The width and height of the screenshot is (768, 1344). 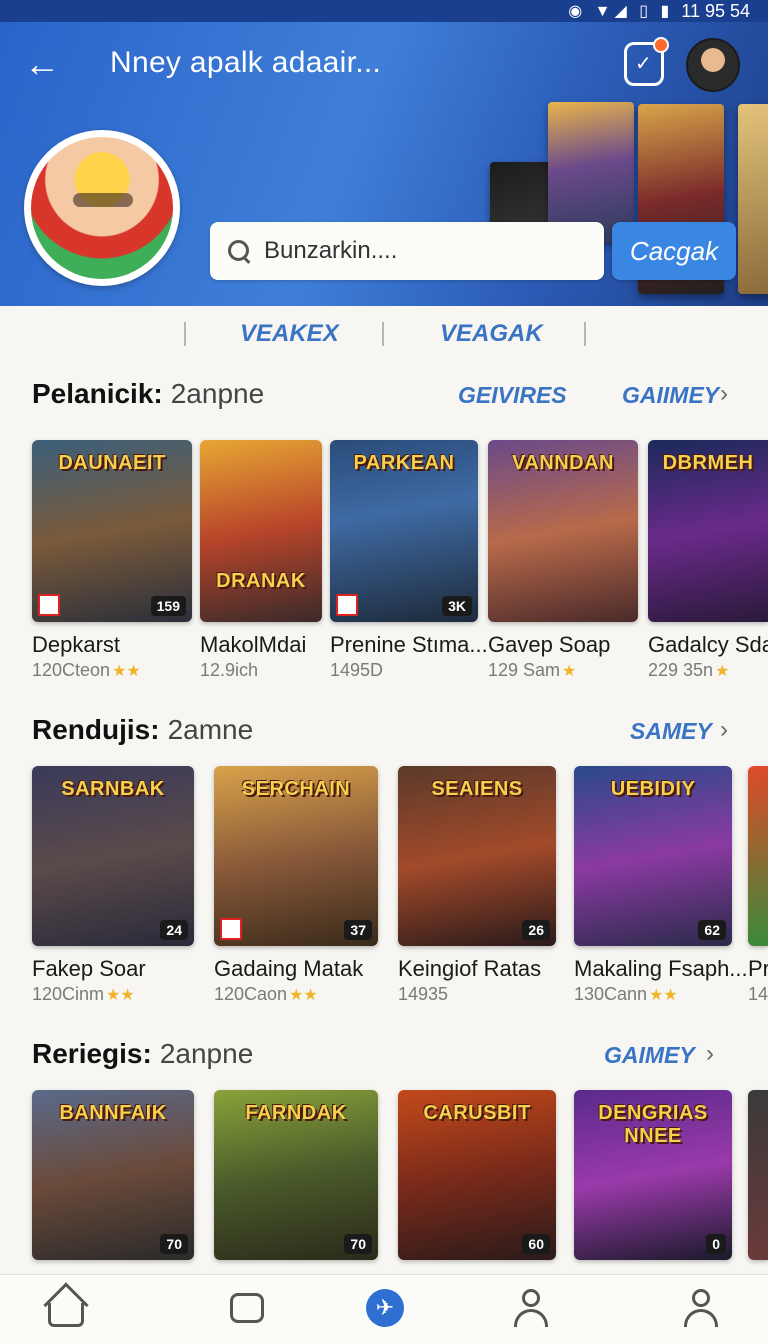 What do you see at coordinates (143, 729) in the screenshot?
I see `section-title: Rendujis: 2amne` at bounding box center [143, 729].